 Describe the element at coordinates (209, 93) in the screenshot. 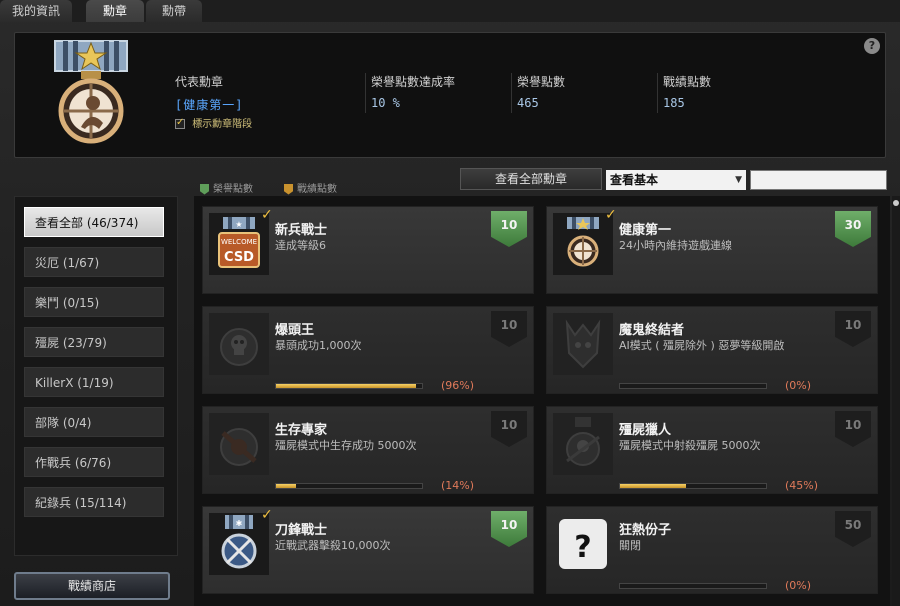

I see `representative-medal-stat: 代表勳章 [健康第一]` at that location.